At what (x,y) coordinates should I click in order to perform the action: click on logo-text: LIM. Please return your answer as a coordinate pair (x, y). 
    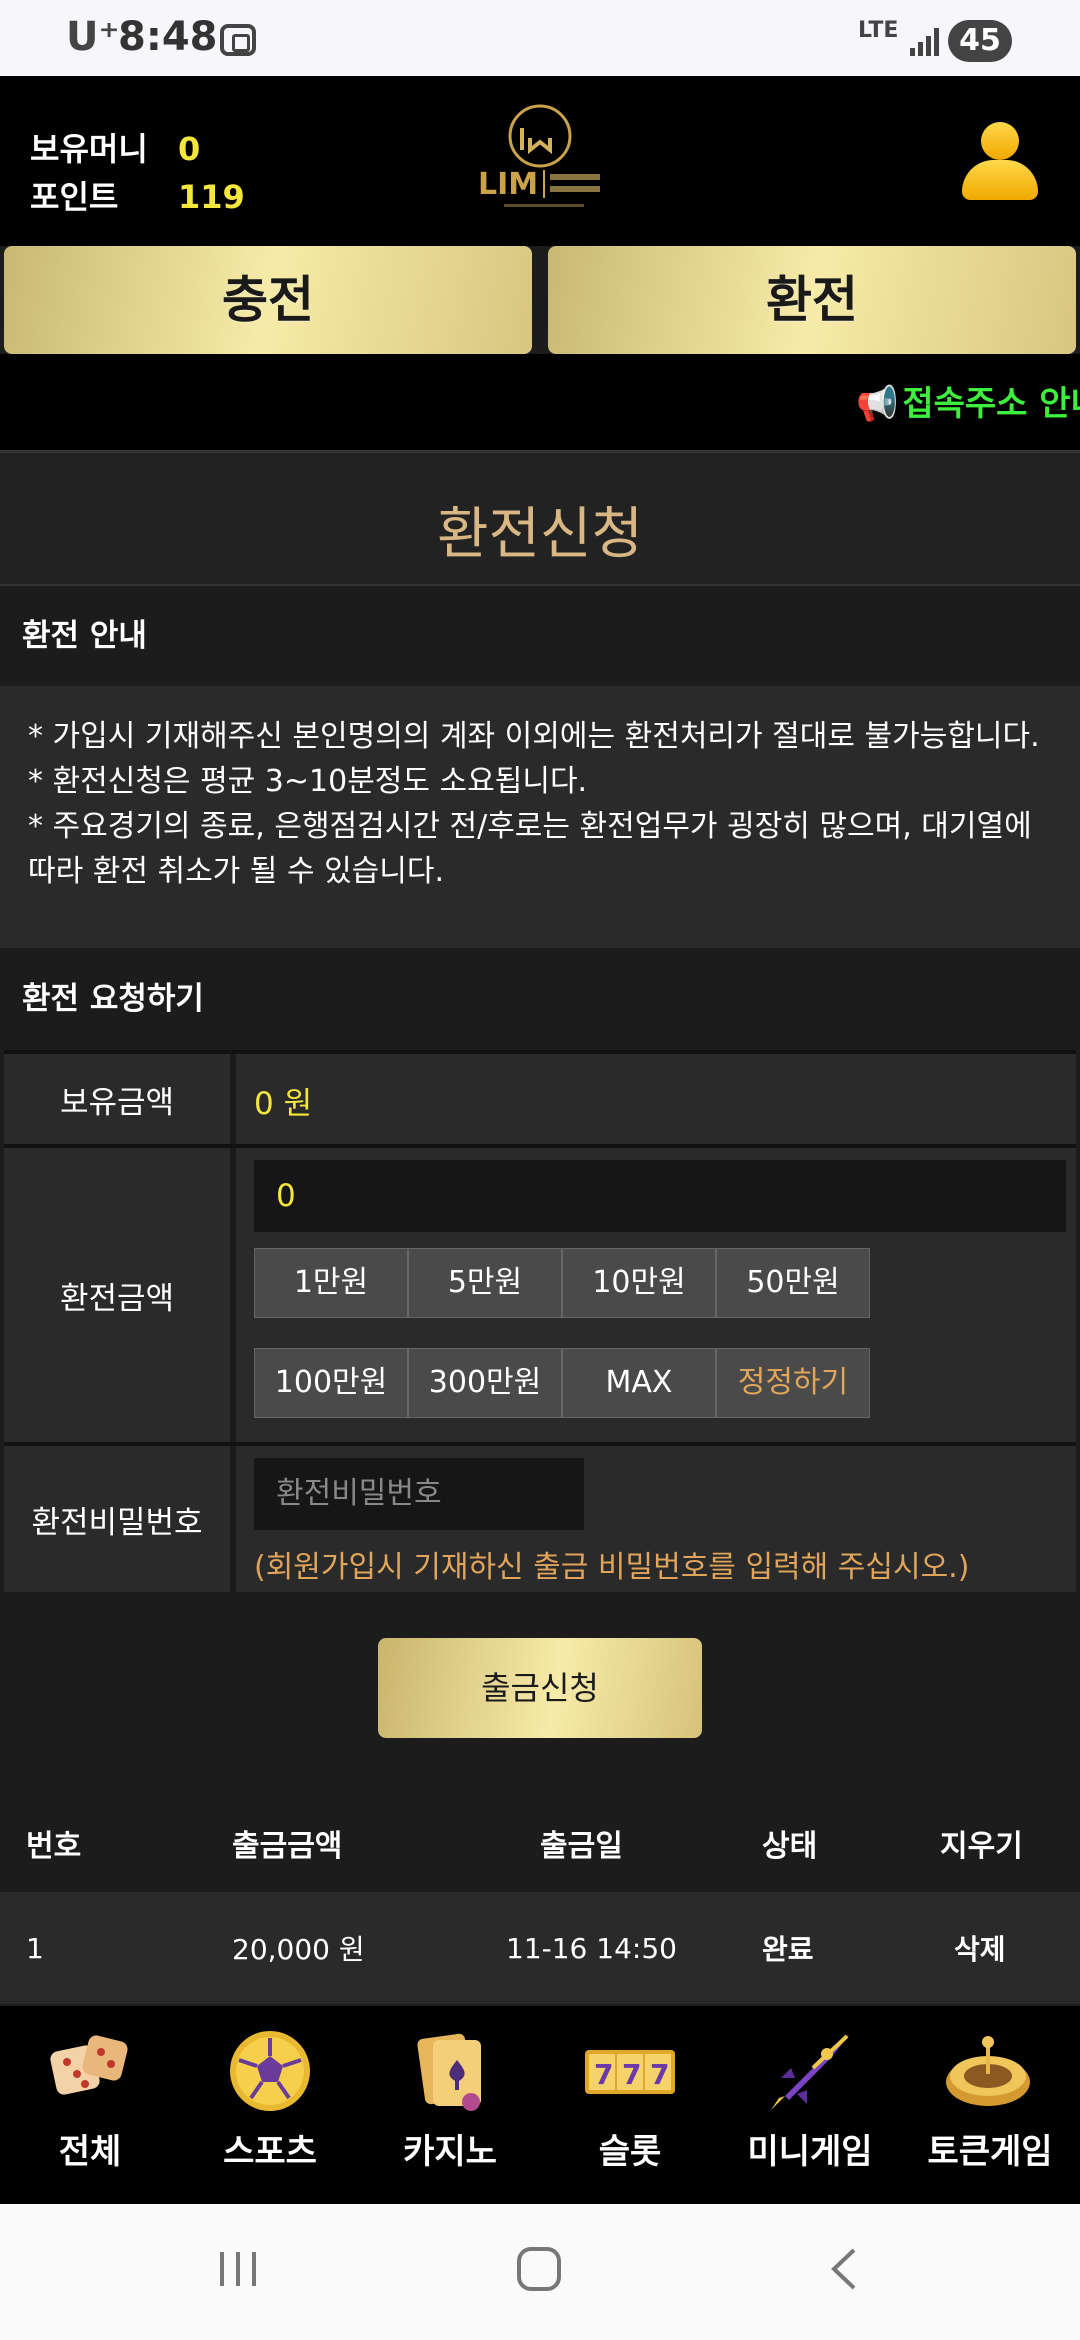
    Looking at the image, I should click on (508, 184).